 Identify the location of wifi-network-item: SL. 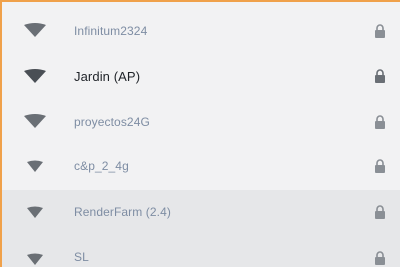
(201, 249).